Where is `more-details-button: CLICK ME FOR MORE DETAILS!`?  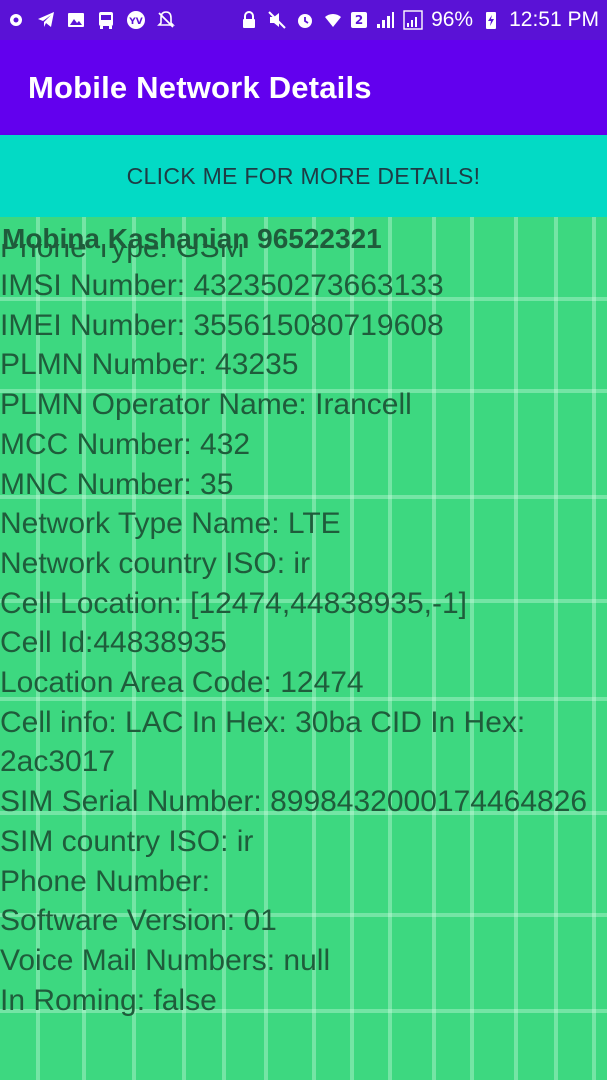
more-details-button: CLICK ME FOR MORE DETAILS! is located at coordinates (303, 176).